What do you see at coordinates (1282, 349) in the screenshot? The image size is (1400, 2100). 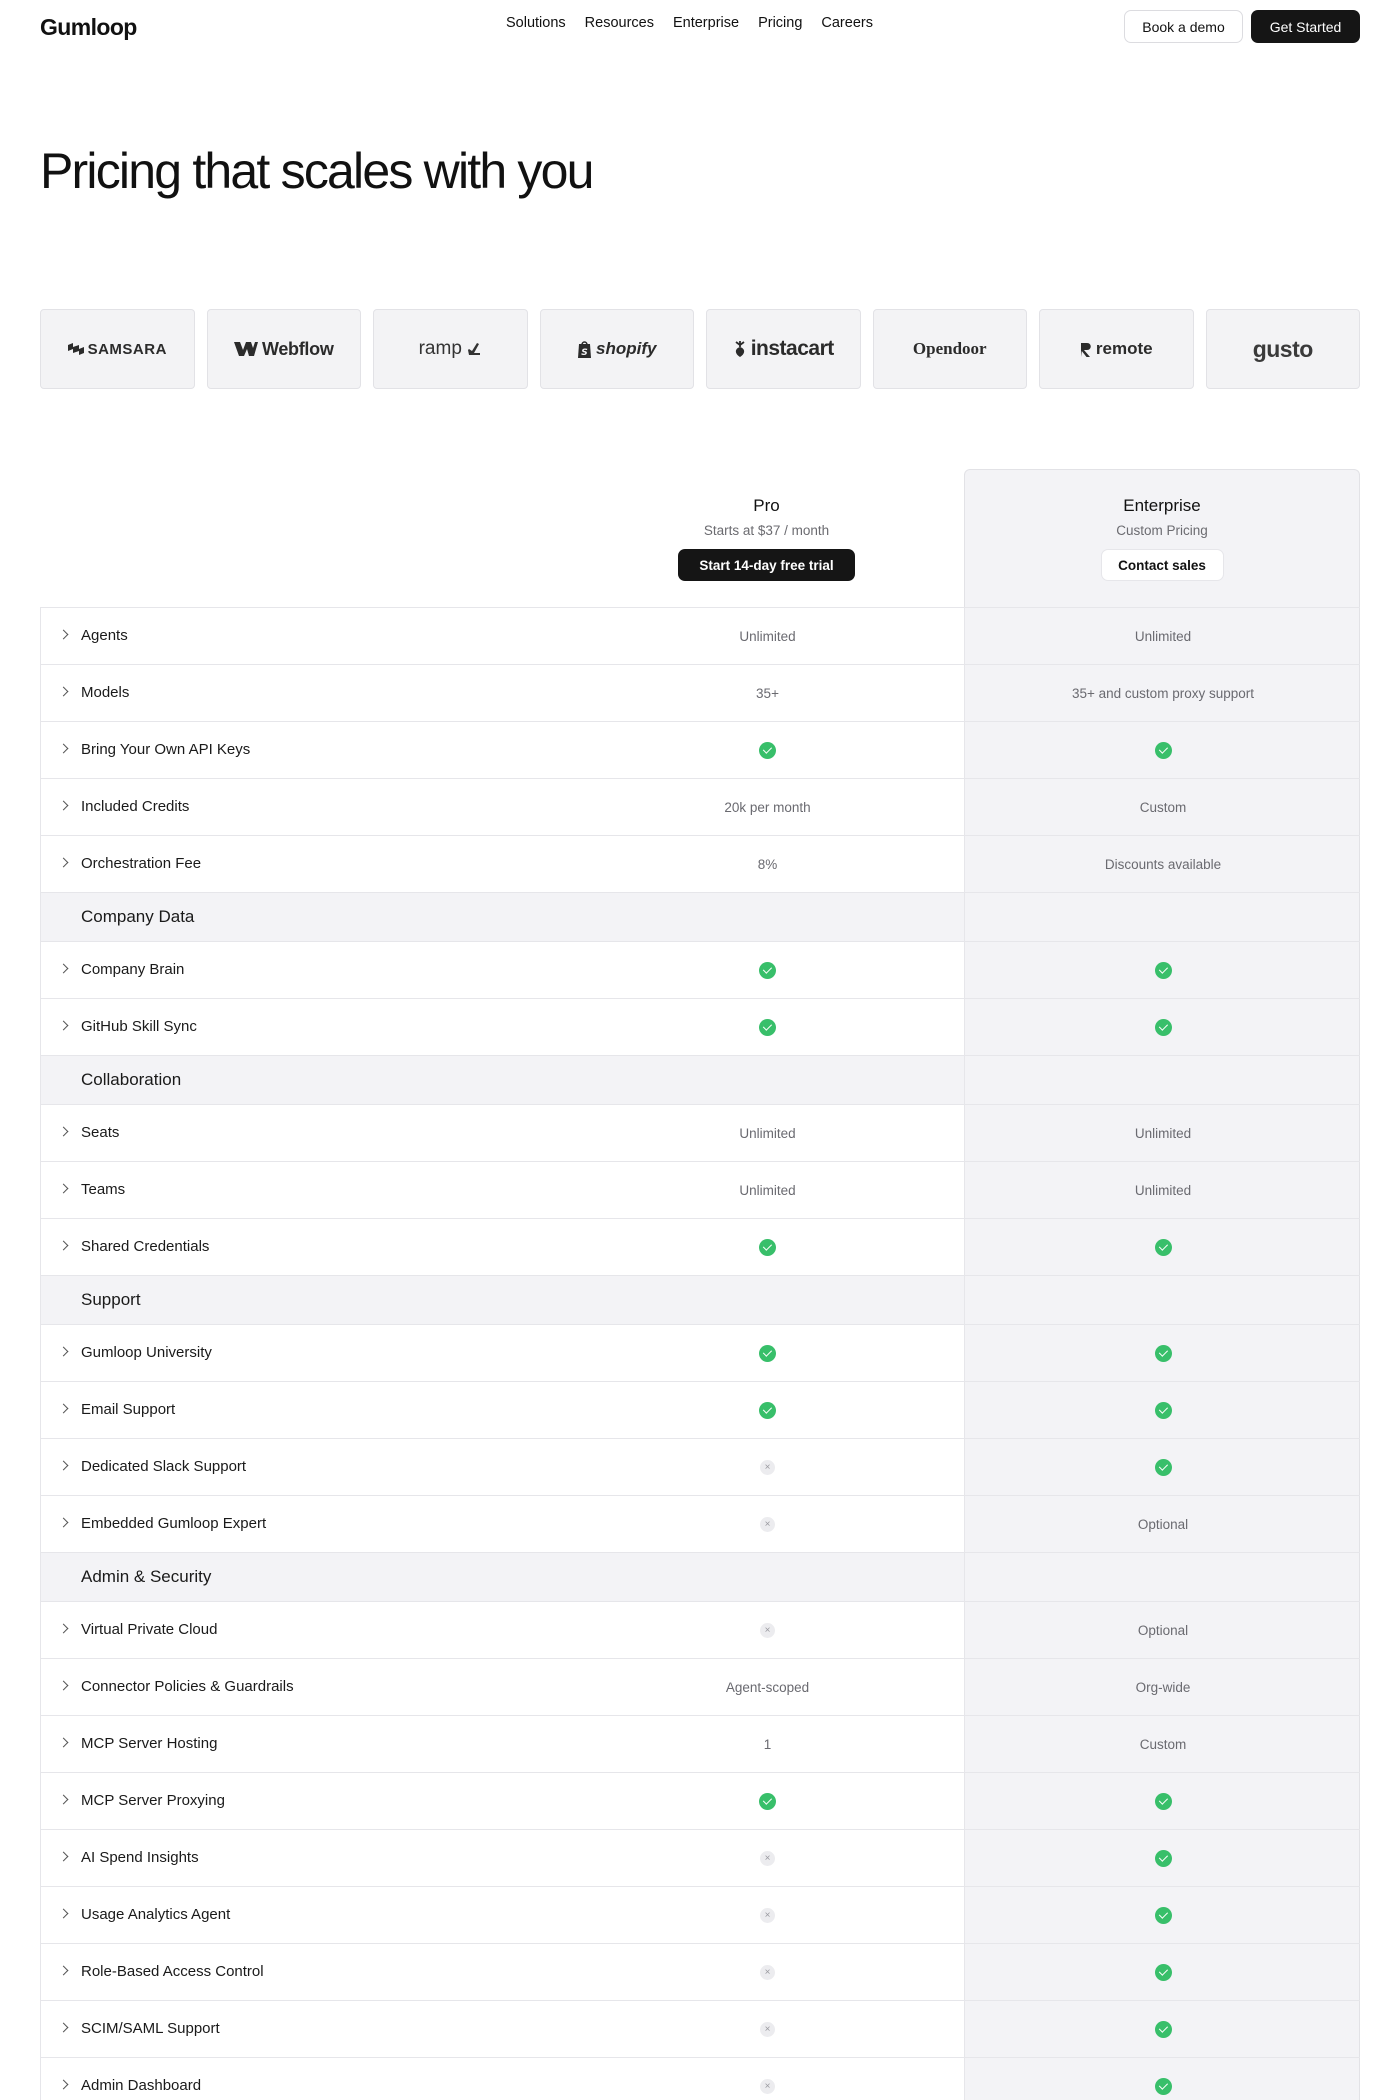 I see `logo-card-gusto: gusto` at bounding box center [1282, 349].